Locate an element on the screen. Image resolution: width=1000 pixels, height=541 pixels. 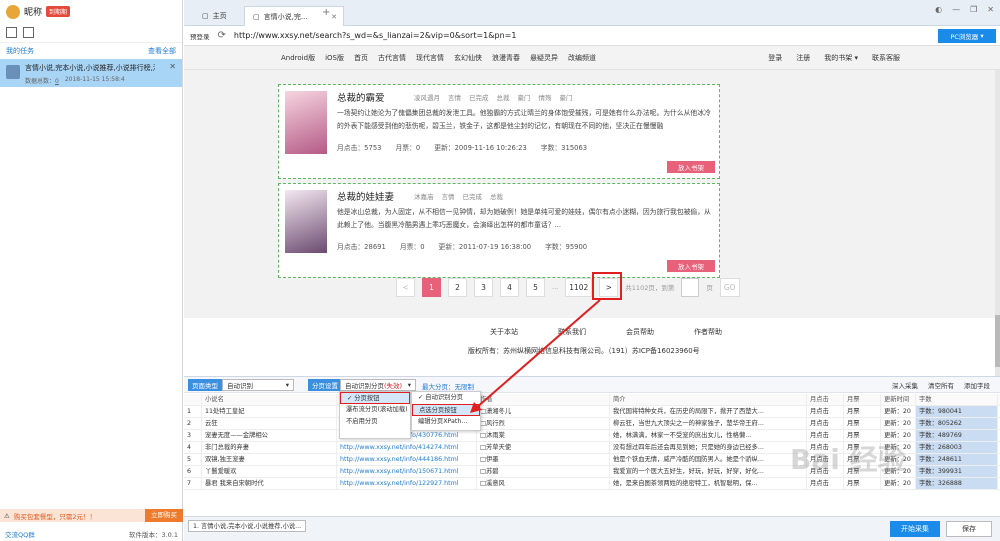
nav-youth: 浪漫青春 is located at coordinates (506, 58).